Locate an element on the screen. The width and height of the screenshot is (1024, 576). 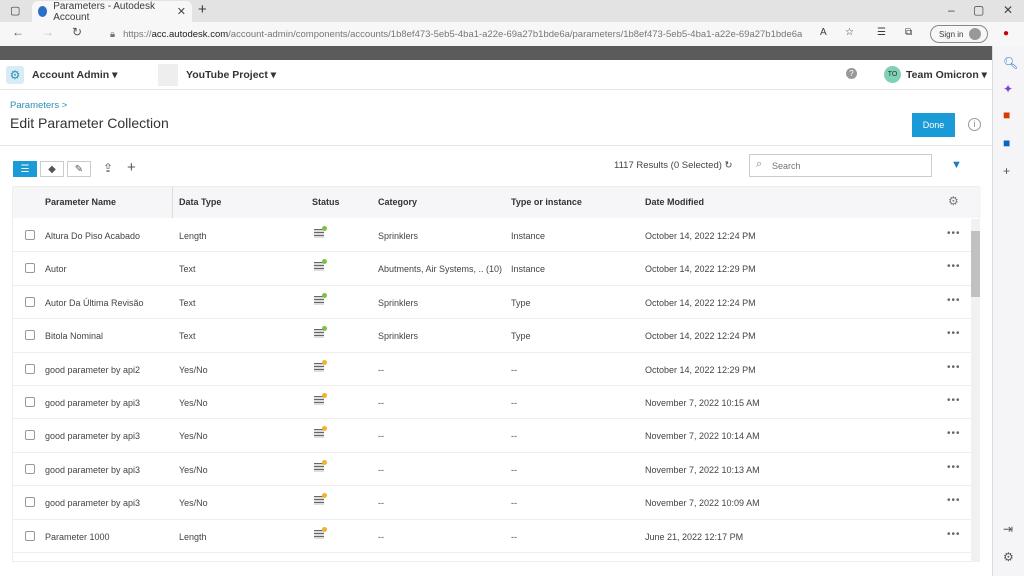
tab-actions-icon: ▢ is located at coordinates (15, 10).